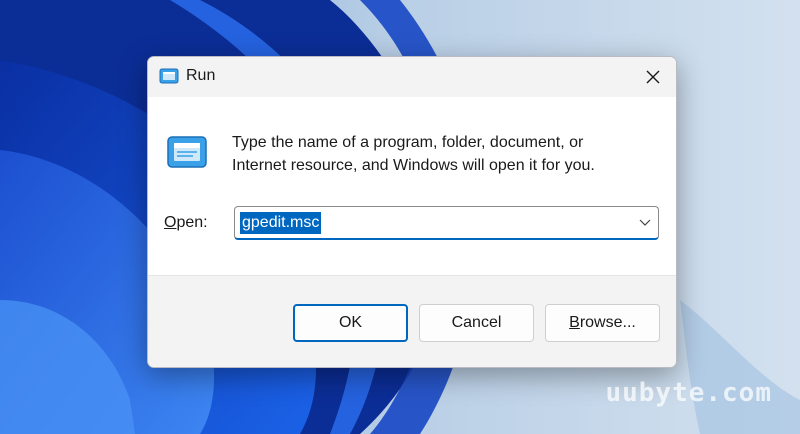  Describe the element at coordinates (688, 393) in the screenshot. I see `watermark: uubyte.com` at that location.